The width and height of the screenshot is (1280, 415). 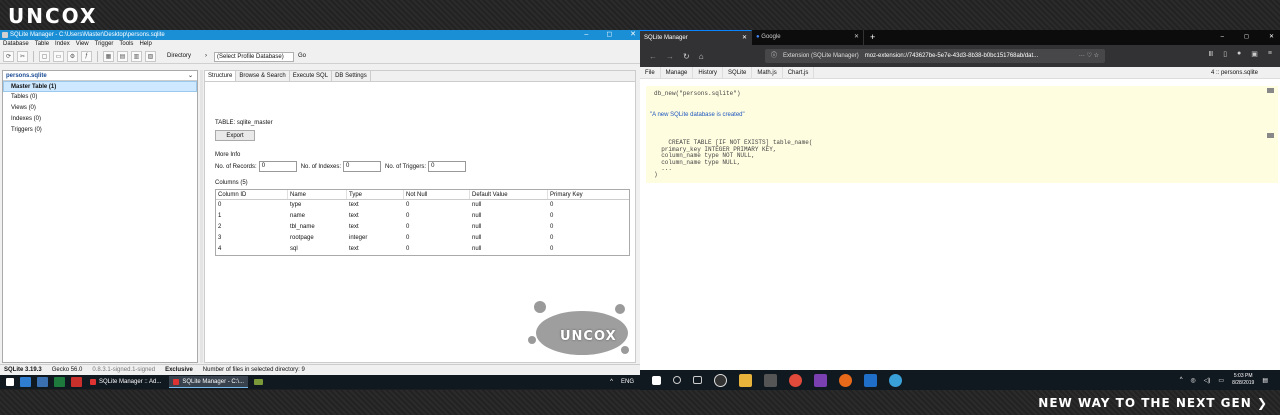 I want to click on menu-tools: Tools, so click(x=126, y=44).